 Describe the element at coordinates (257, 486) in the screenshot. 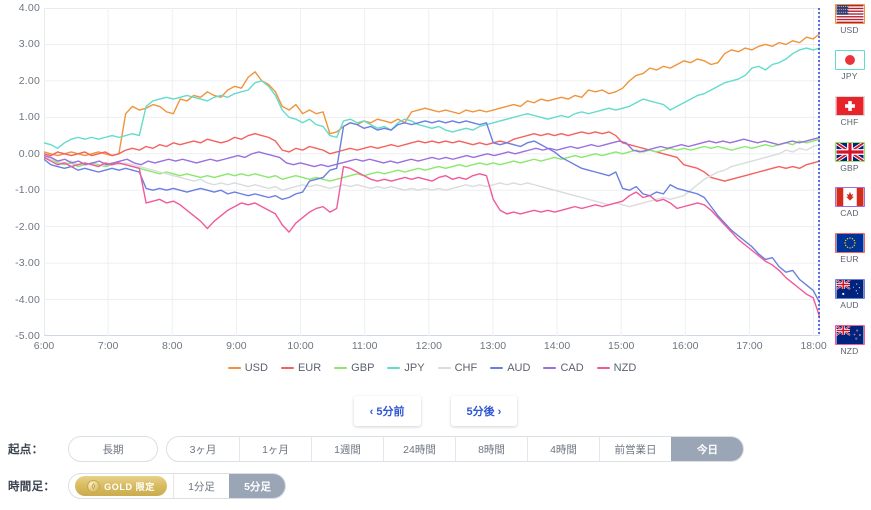

I see `timeframe-option-5分足: 5分足` at that location.